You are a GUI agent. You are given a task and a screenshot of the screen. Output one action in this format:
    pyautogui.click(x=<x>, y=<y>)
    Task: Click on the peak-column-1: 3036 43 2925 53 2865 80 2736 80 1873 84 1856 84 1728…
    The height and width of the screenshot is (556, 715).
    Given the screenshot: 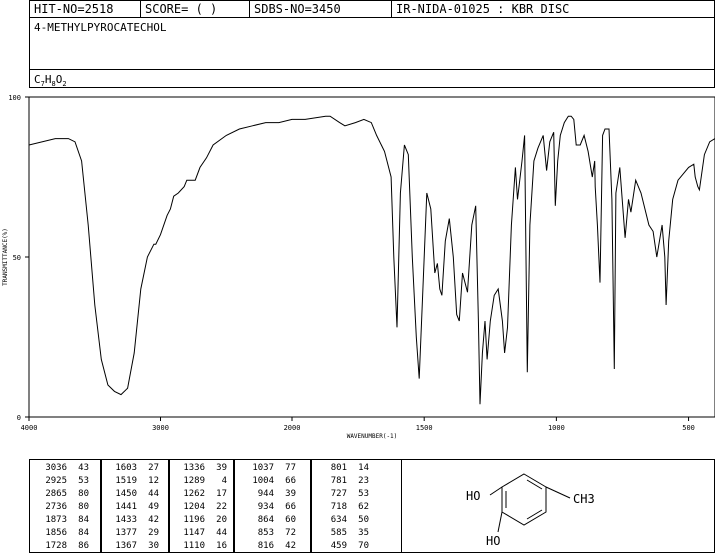 What is the action you would take?
    pyautogui.click(x=63, y=507)
    